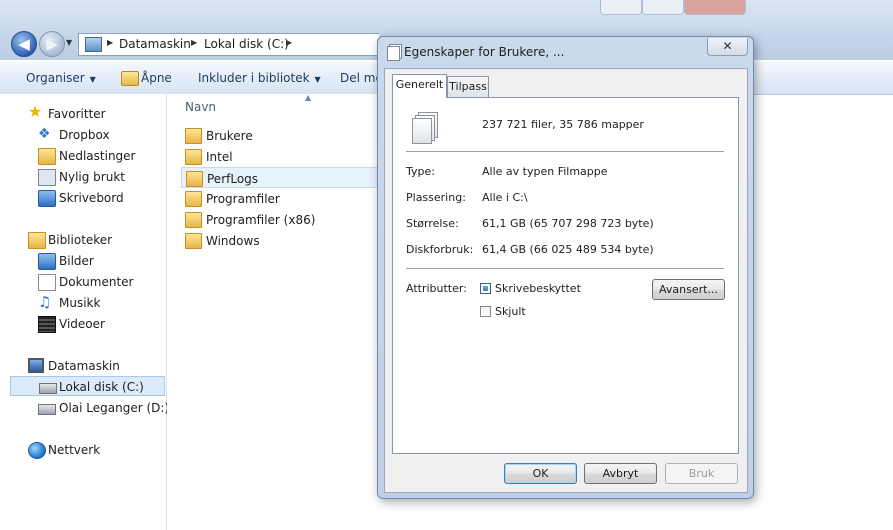  Describe the element at coordinates (715, 7) in the screenshot. I see `close-window-button` at that location.